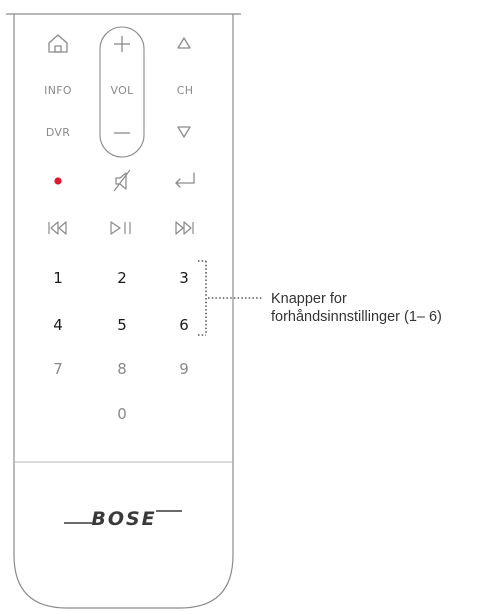  I want to click on rewind-icon, so click(57, 228).